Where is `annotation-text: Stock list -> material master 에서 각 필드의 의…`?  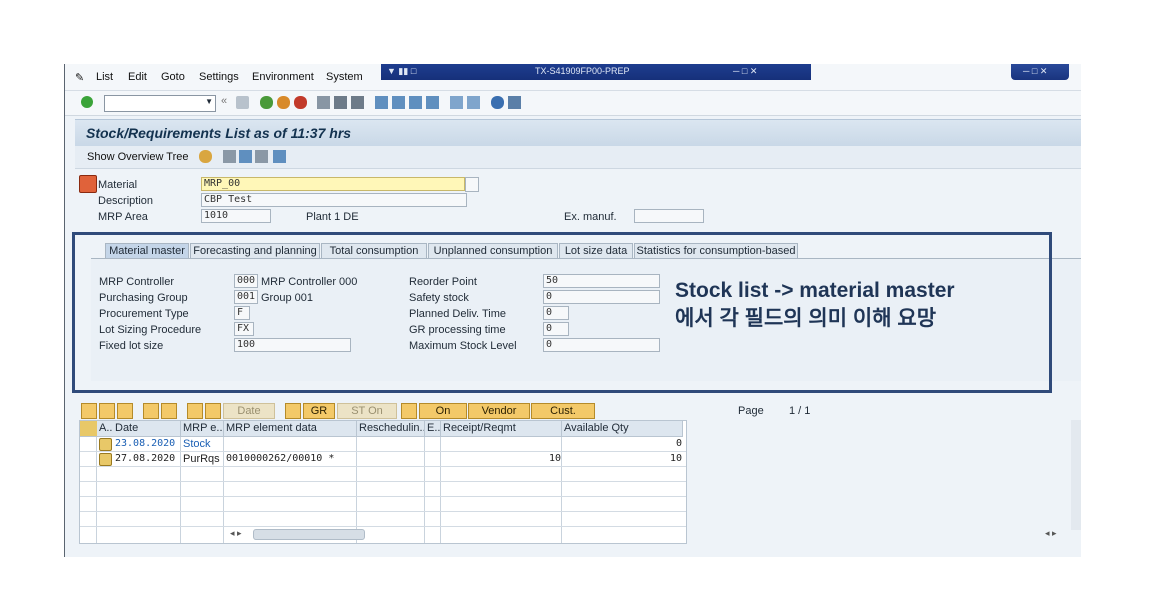
annotation-text: Stock list -> material master 에서 각 필드의 의… is located at coordinates (815, 305).